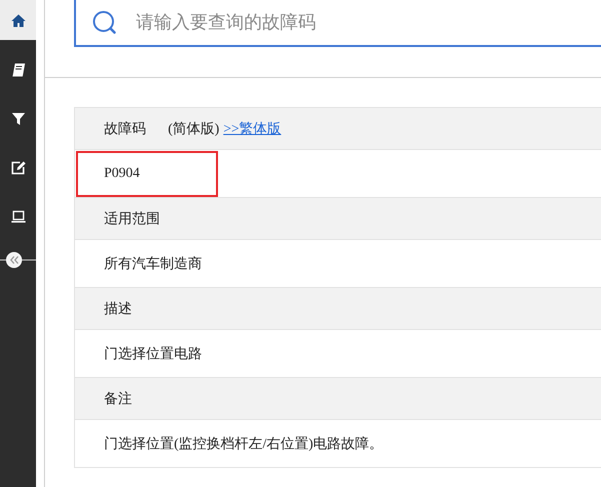 Image resolution: width=601 pixels, height=487 pixels. I want to click on search-icon, so click(105, 23).